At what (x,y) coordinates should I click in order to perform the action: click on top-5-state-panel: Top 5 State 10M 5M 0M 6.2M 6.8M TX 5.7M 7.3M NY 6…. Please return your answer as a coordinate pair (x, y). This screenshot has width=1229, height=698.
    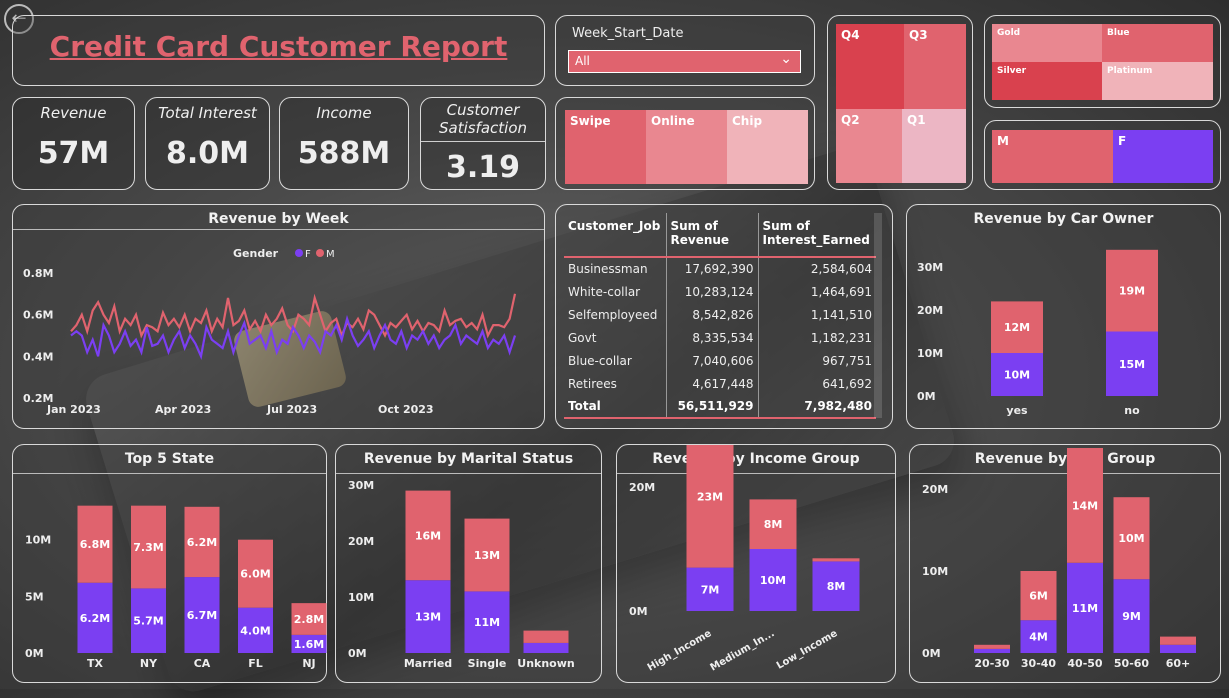
    Looking at the image, I should click on (169, 563).